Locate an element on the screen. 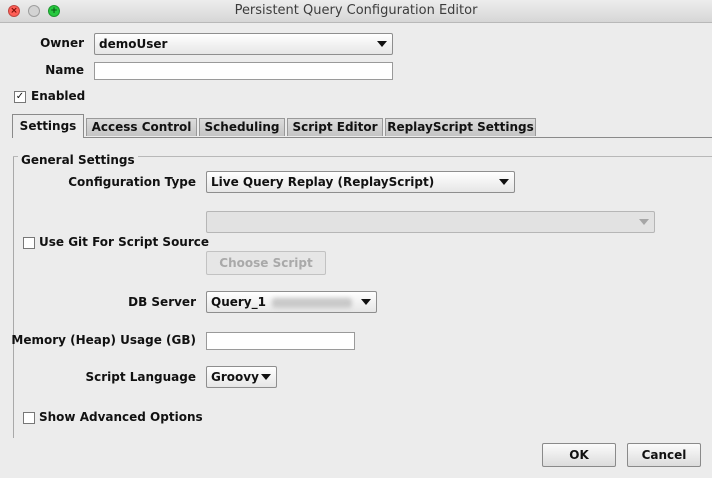 The height and width of the screenshot is (478, 712). script-language-label: Script Language is located at coordinates (140, 377).